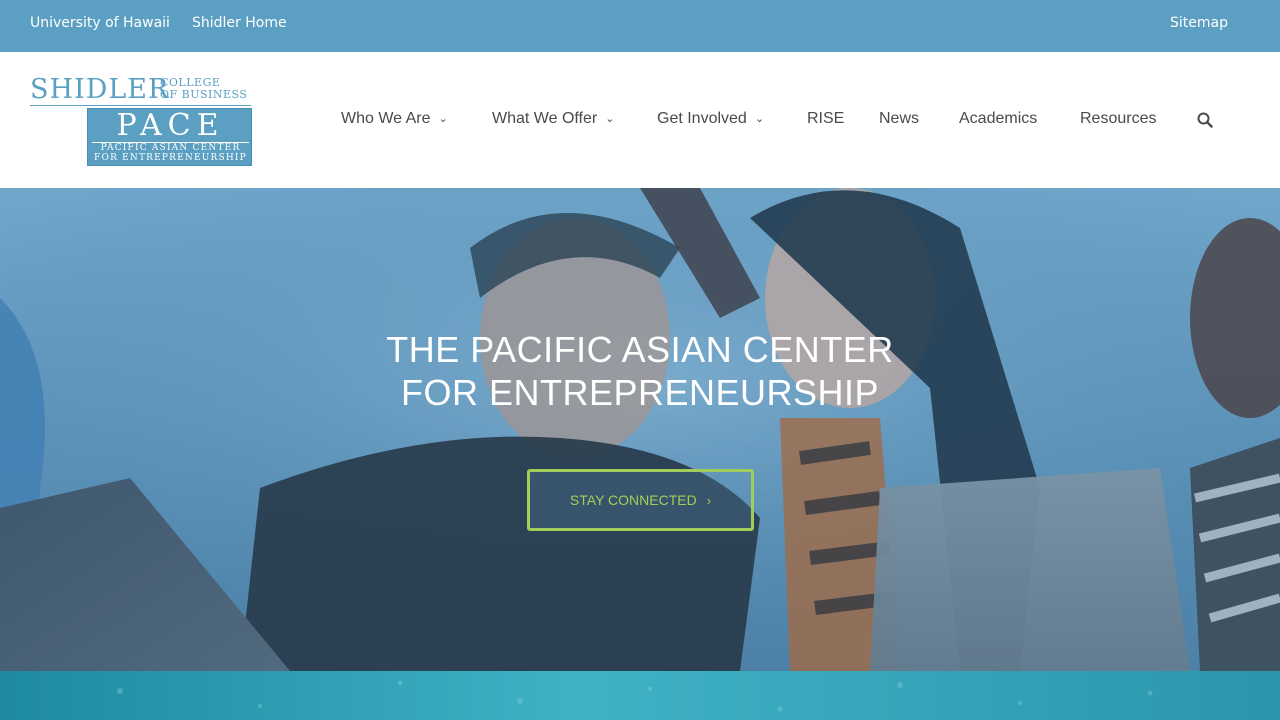 The width and height of the screenshot is (1280, 720). What do you see at coordinates (633, 500) in the screenshot?
I see `stay-connected-label: STAY CONNECTED` at bounding box center [633, 500].